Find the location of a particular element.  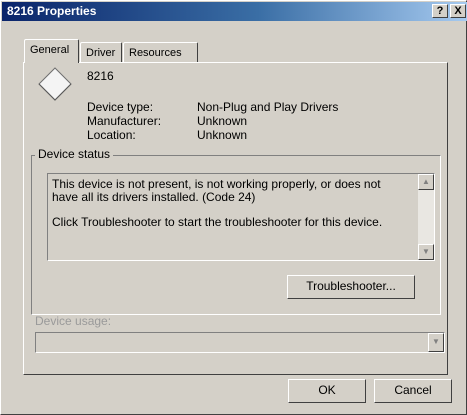

manufacturer-label: Manufacturer: is located at coordinates (124, 121).